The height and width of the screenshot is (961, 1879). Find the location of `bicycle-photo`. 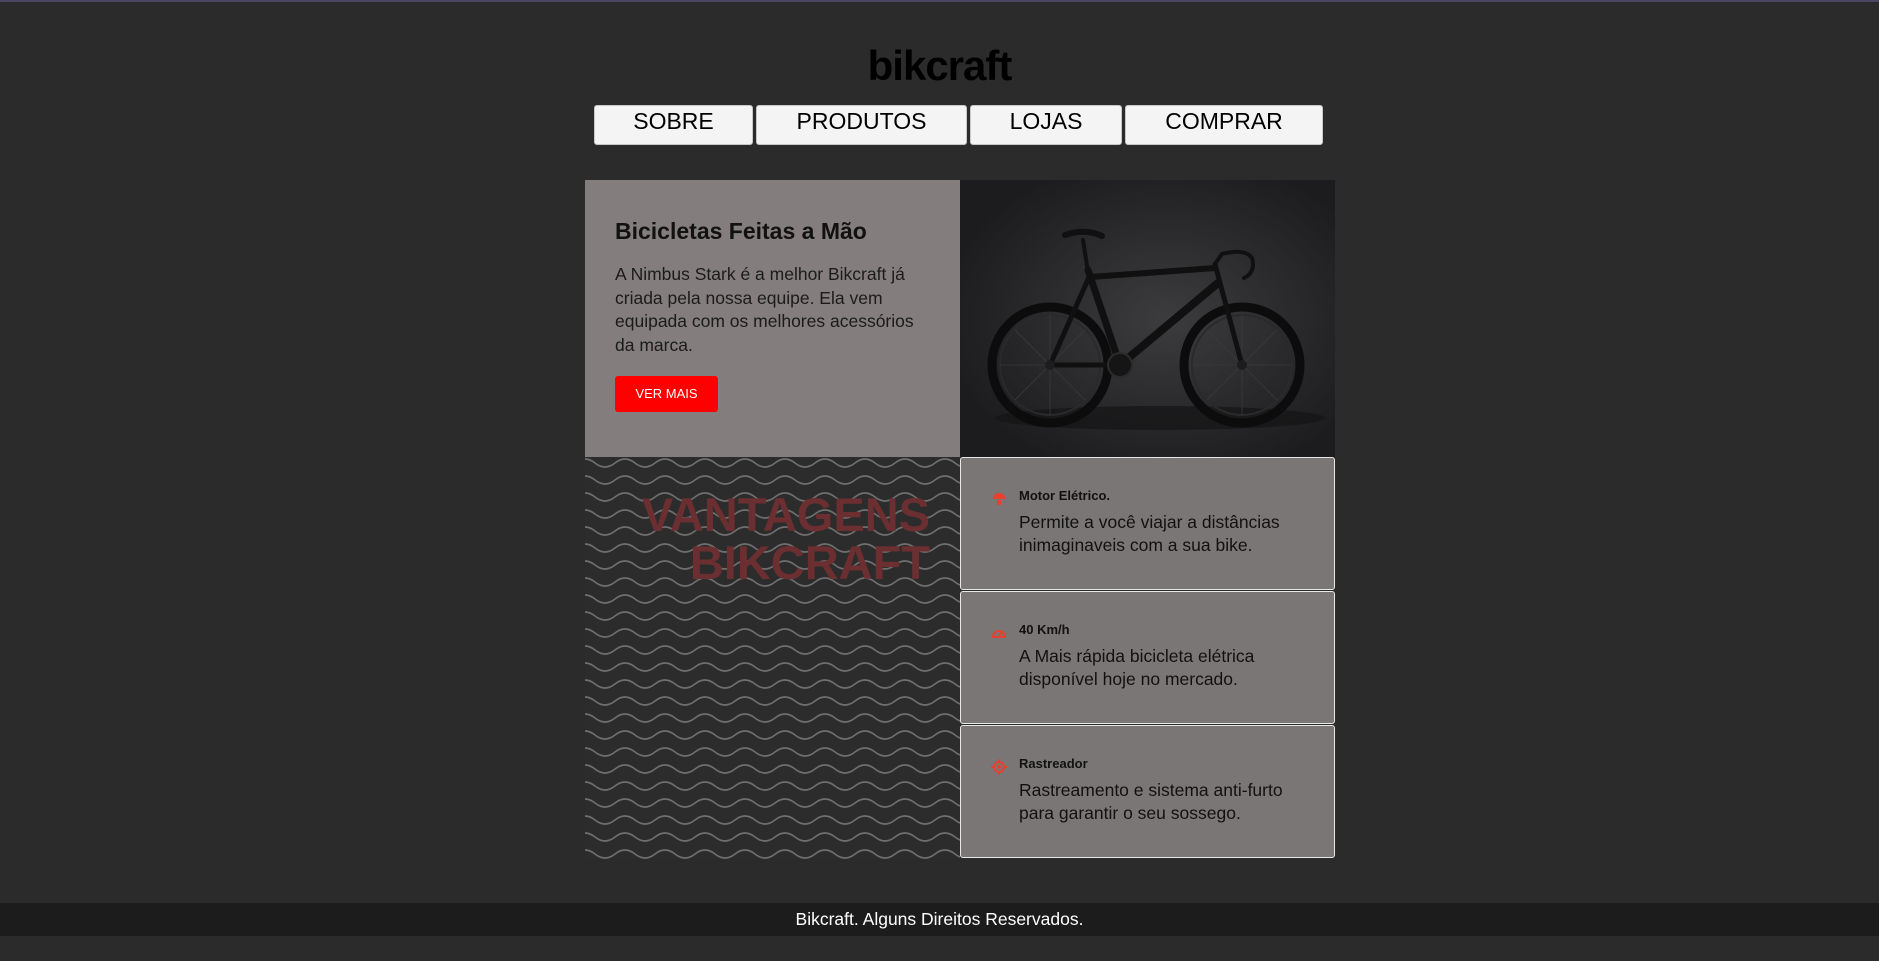

bicycle-photo is located at coordinates (1147, 318).